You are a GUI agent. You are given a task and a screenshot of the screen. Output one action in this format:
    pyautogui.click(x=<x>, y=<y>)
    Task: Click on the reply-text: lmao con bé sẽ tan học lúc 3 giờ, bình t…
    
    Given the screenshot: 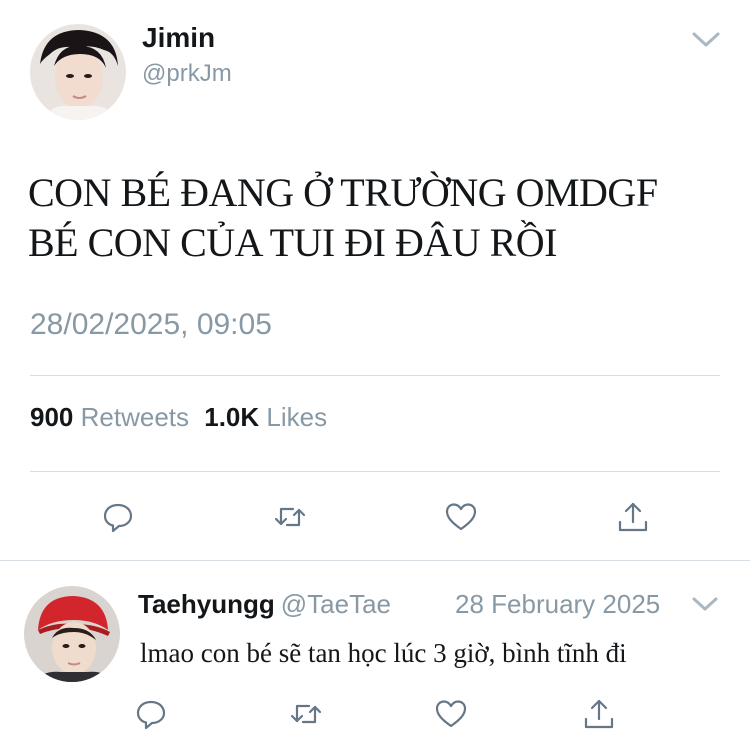 What is the action you would take?
    pyautogui.click(x=383, y=653)
    